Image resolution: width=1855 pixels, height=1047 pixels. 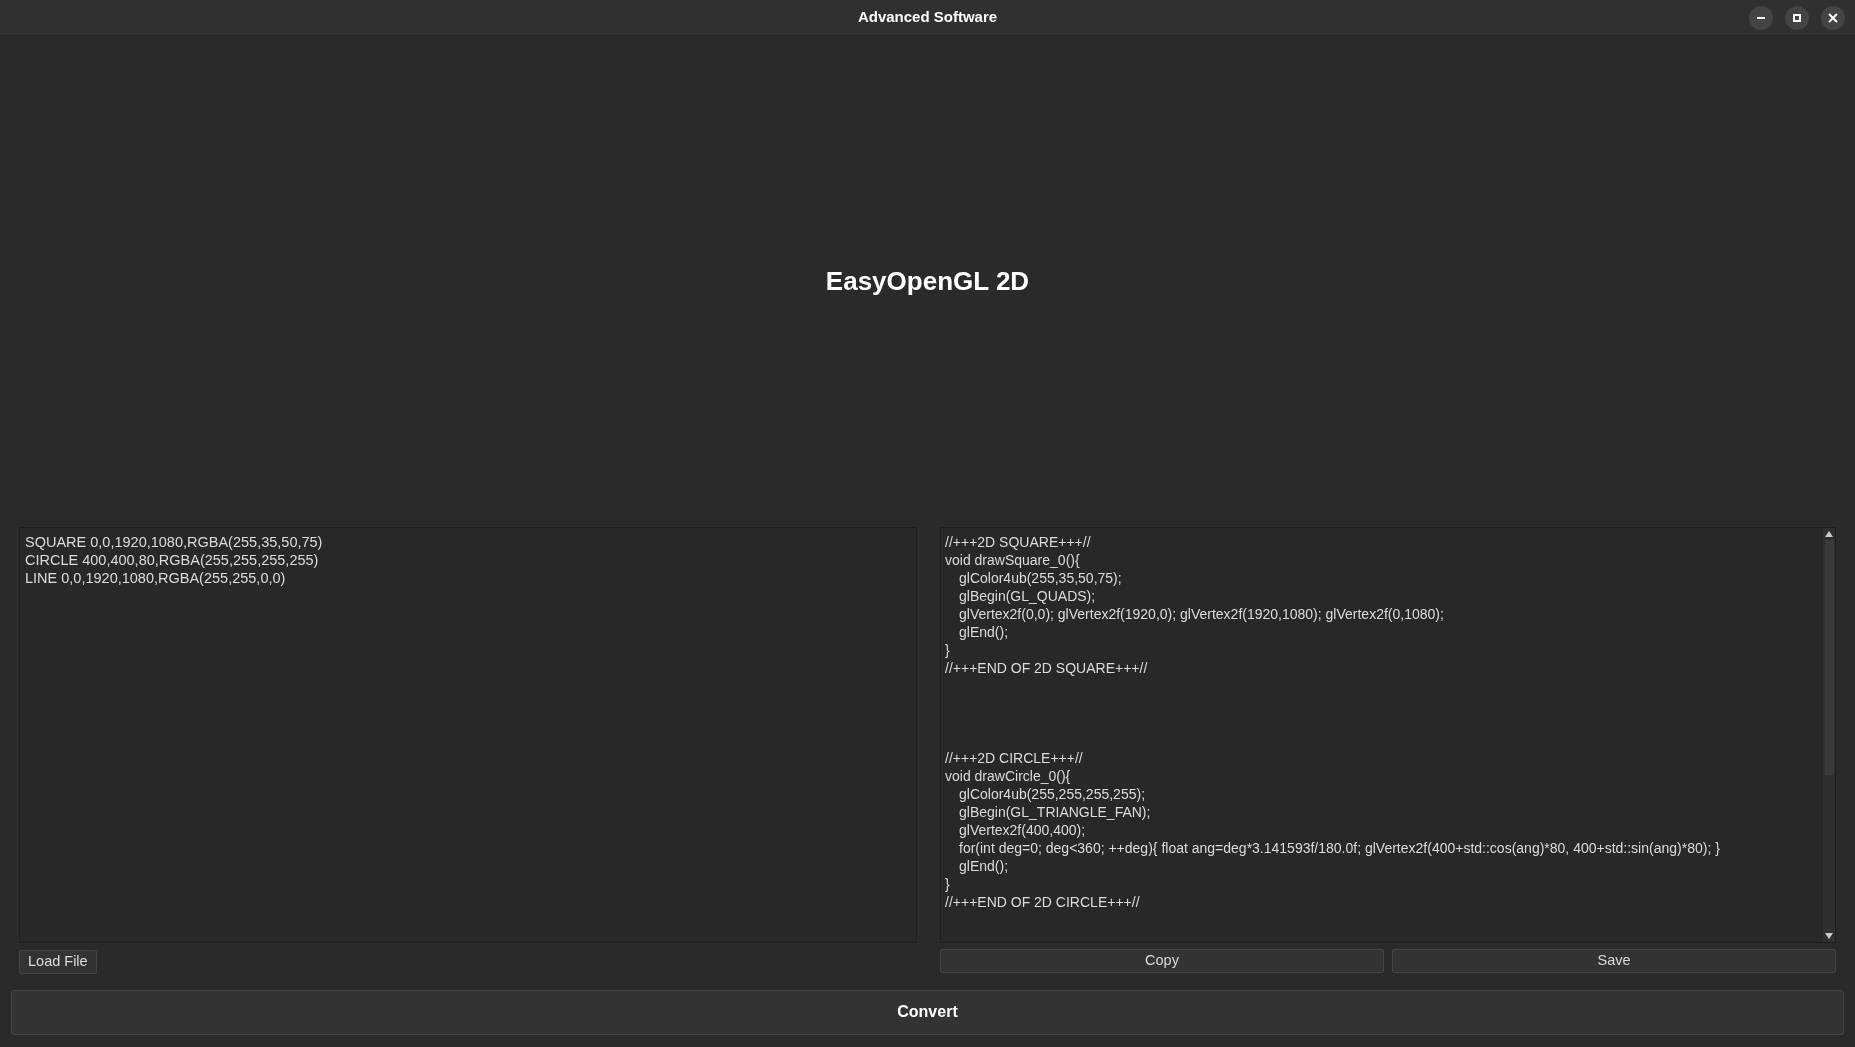 What do you see at coordinates (1046, 668) in the screenshot?
I see `code-line: //+++END OF 2D SQUARE+++//` at bounding box center [1046, 668].